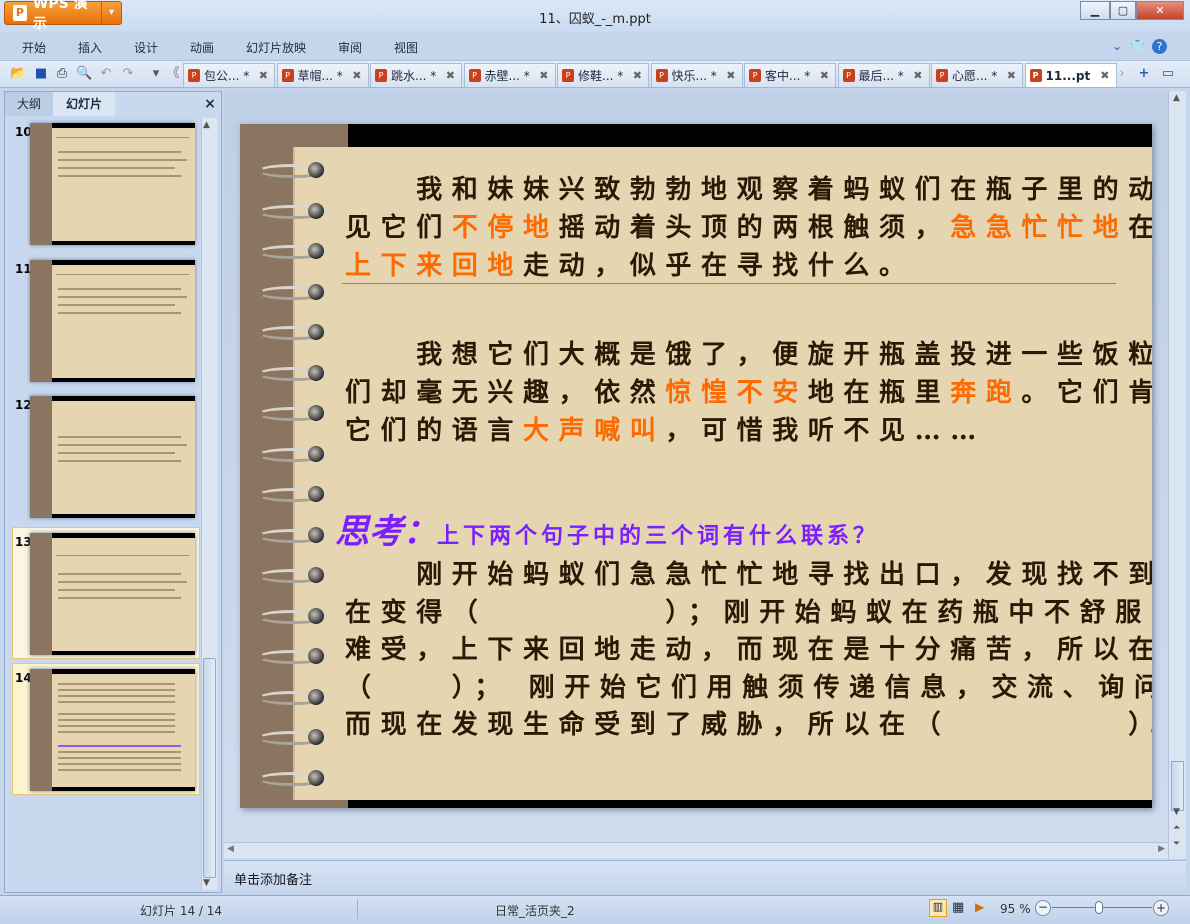  Describe the element at coordinates (535, 911) in the screenshot. I see `template-name: 日常_活页夹_2` at that location.